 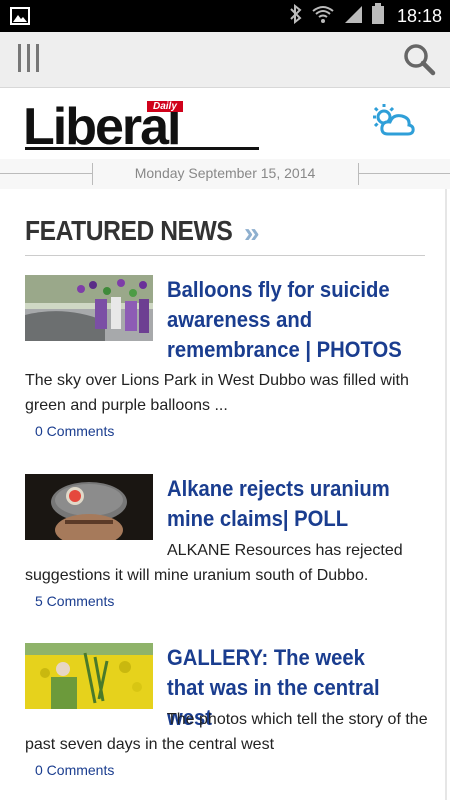 I want to click on section-title: FEATURED NEWS, so click(x=129, y=230).